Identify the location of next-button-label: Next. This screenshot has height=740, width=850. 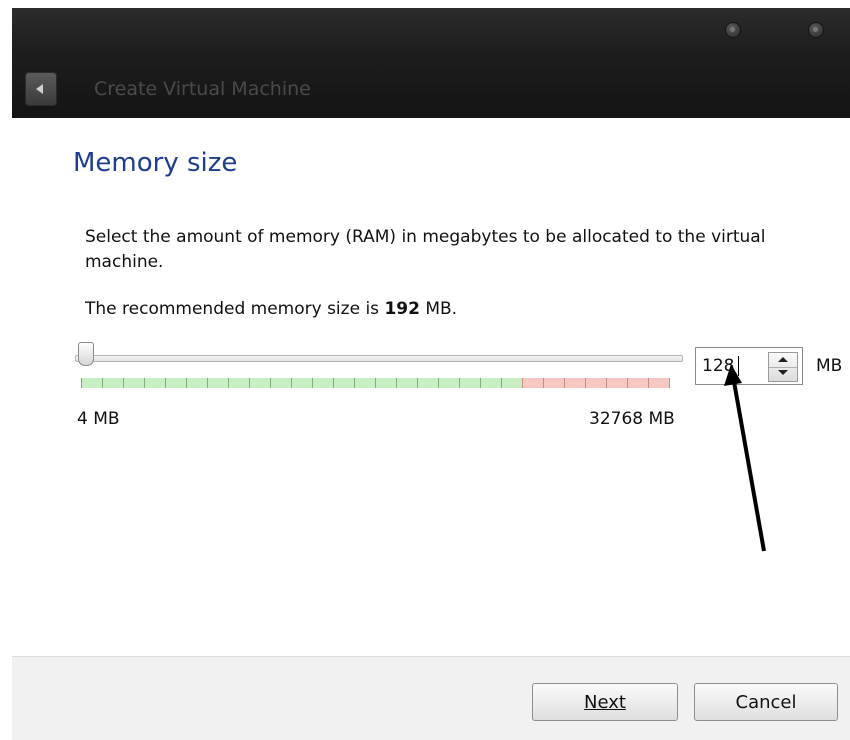
(605, 702).